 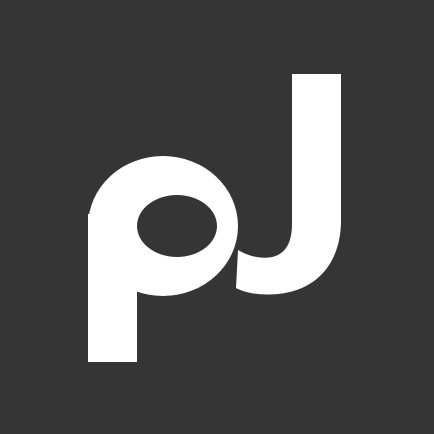 I want to click on letter-j-stem, so click(x=316, y=148).